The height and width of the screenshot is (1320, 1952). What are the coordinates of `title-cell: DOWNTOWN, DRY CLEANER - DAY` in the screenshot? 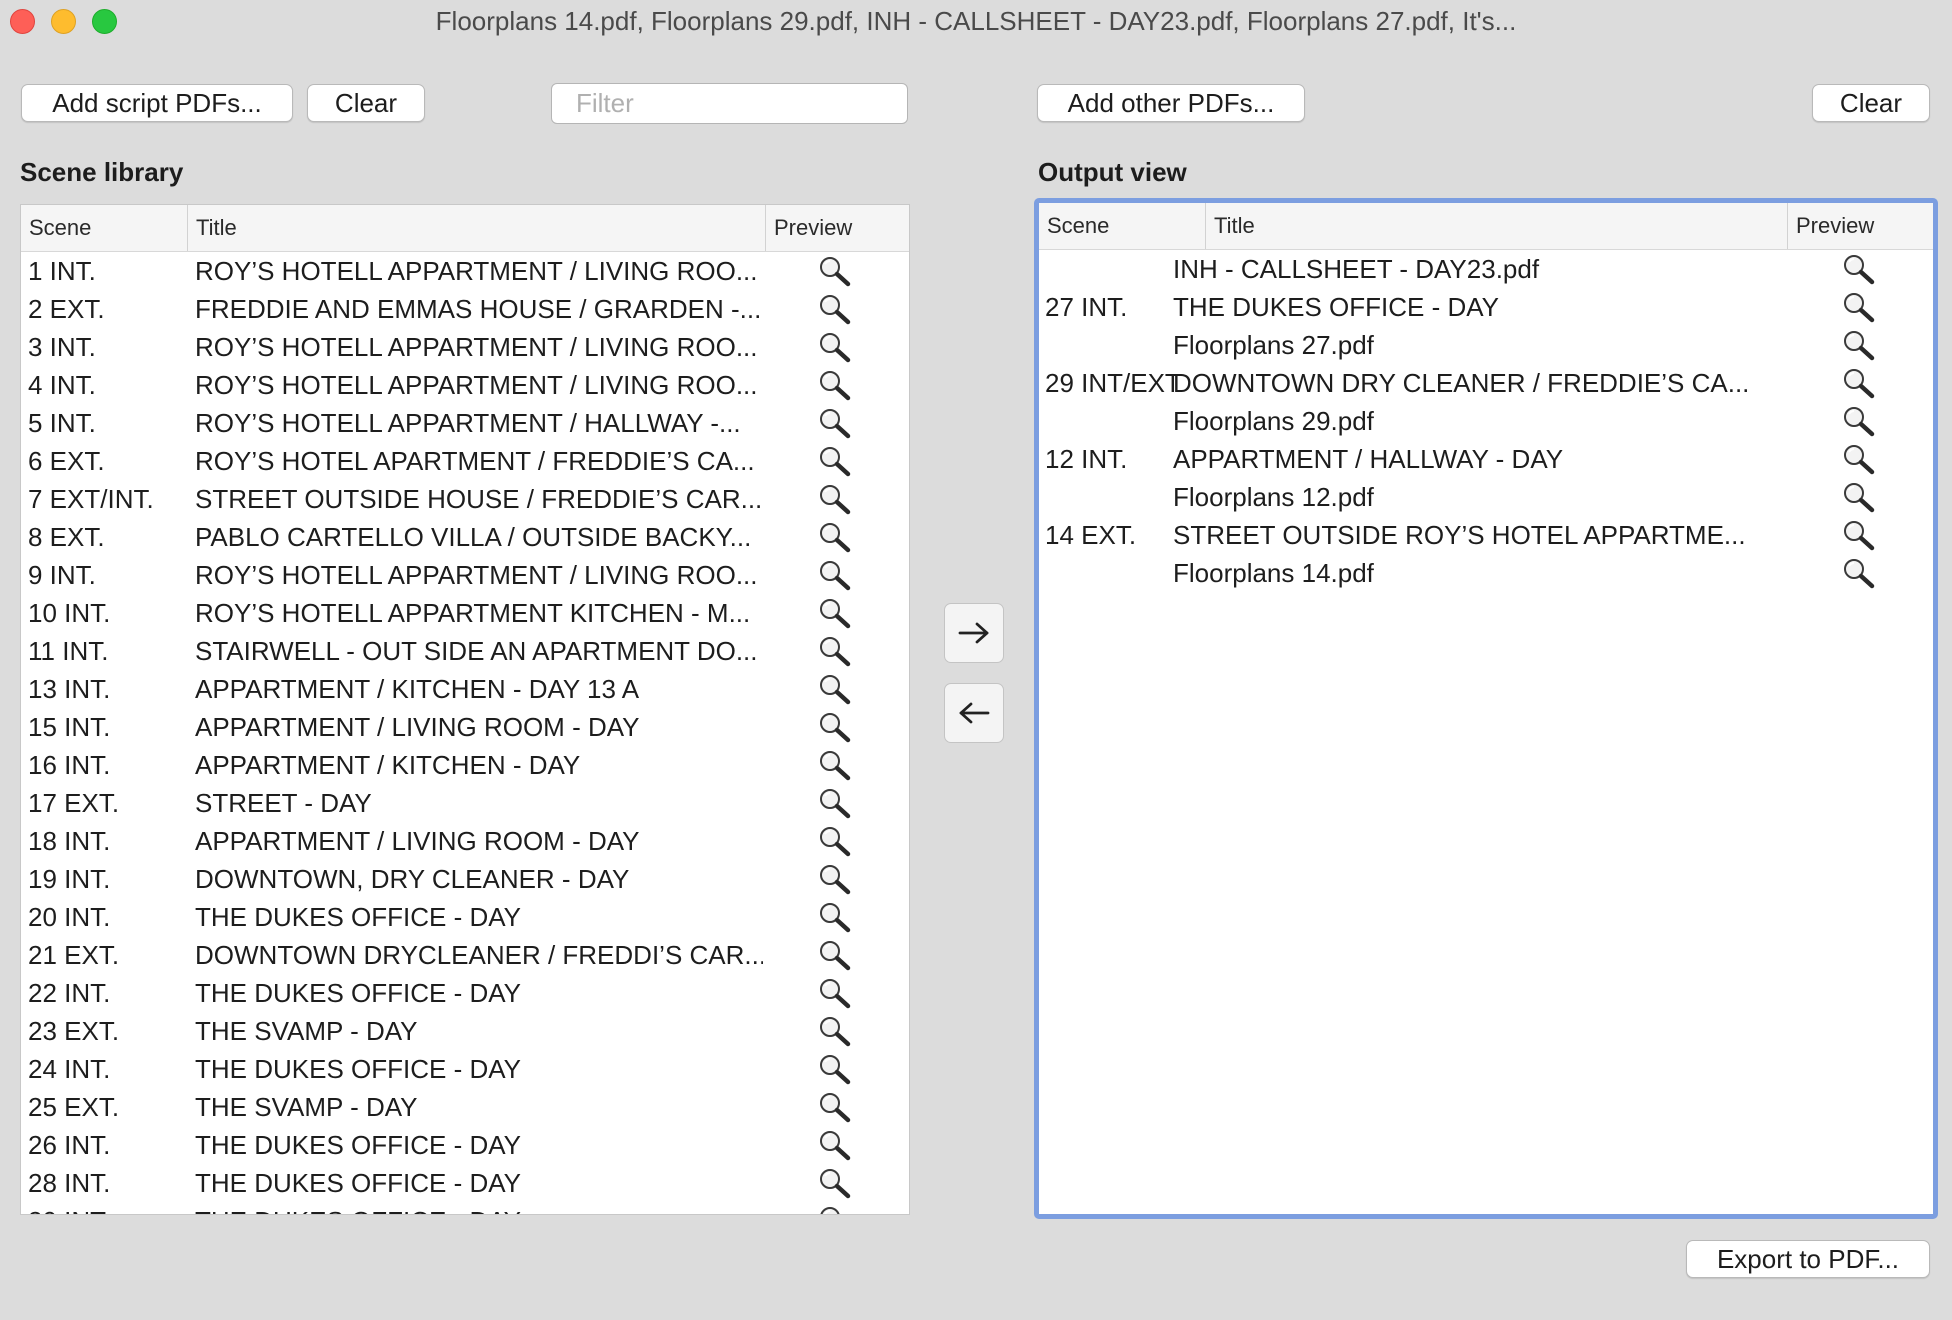 It's located at (412, 879).